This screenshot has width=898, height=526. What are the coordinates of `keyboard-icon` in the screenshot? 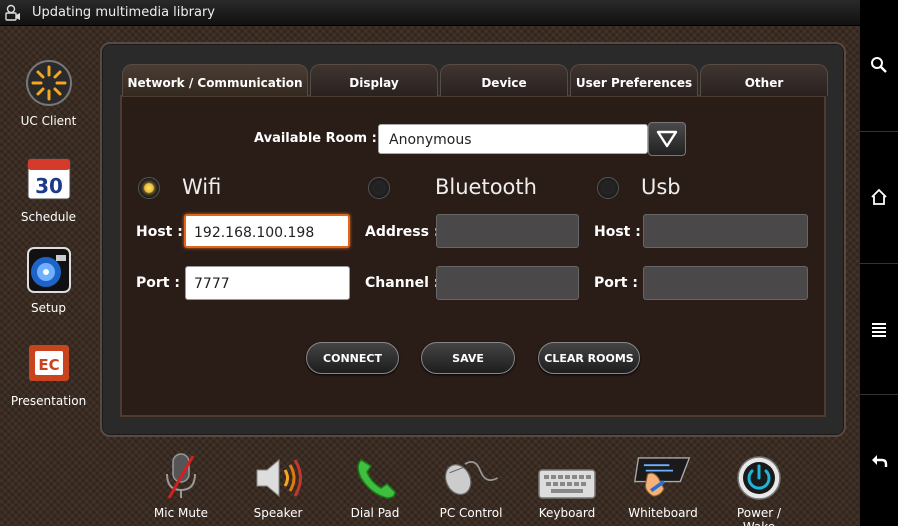 It's located at (567, 474).